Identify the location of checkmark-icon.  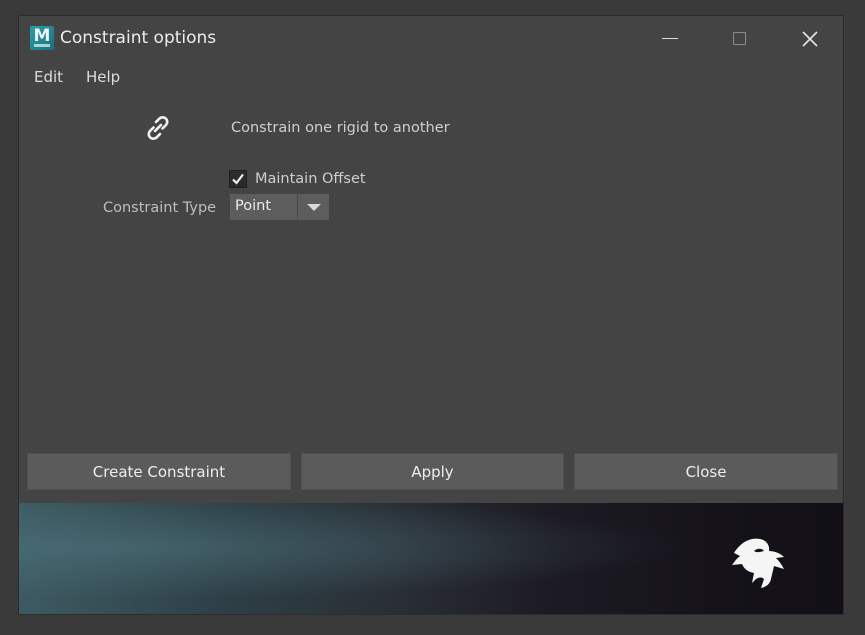
(238, 179).